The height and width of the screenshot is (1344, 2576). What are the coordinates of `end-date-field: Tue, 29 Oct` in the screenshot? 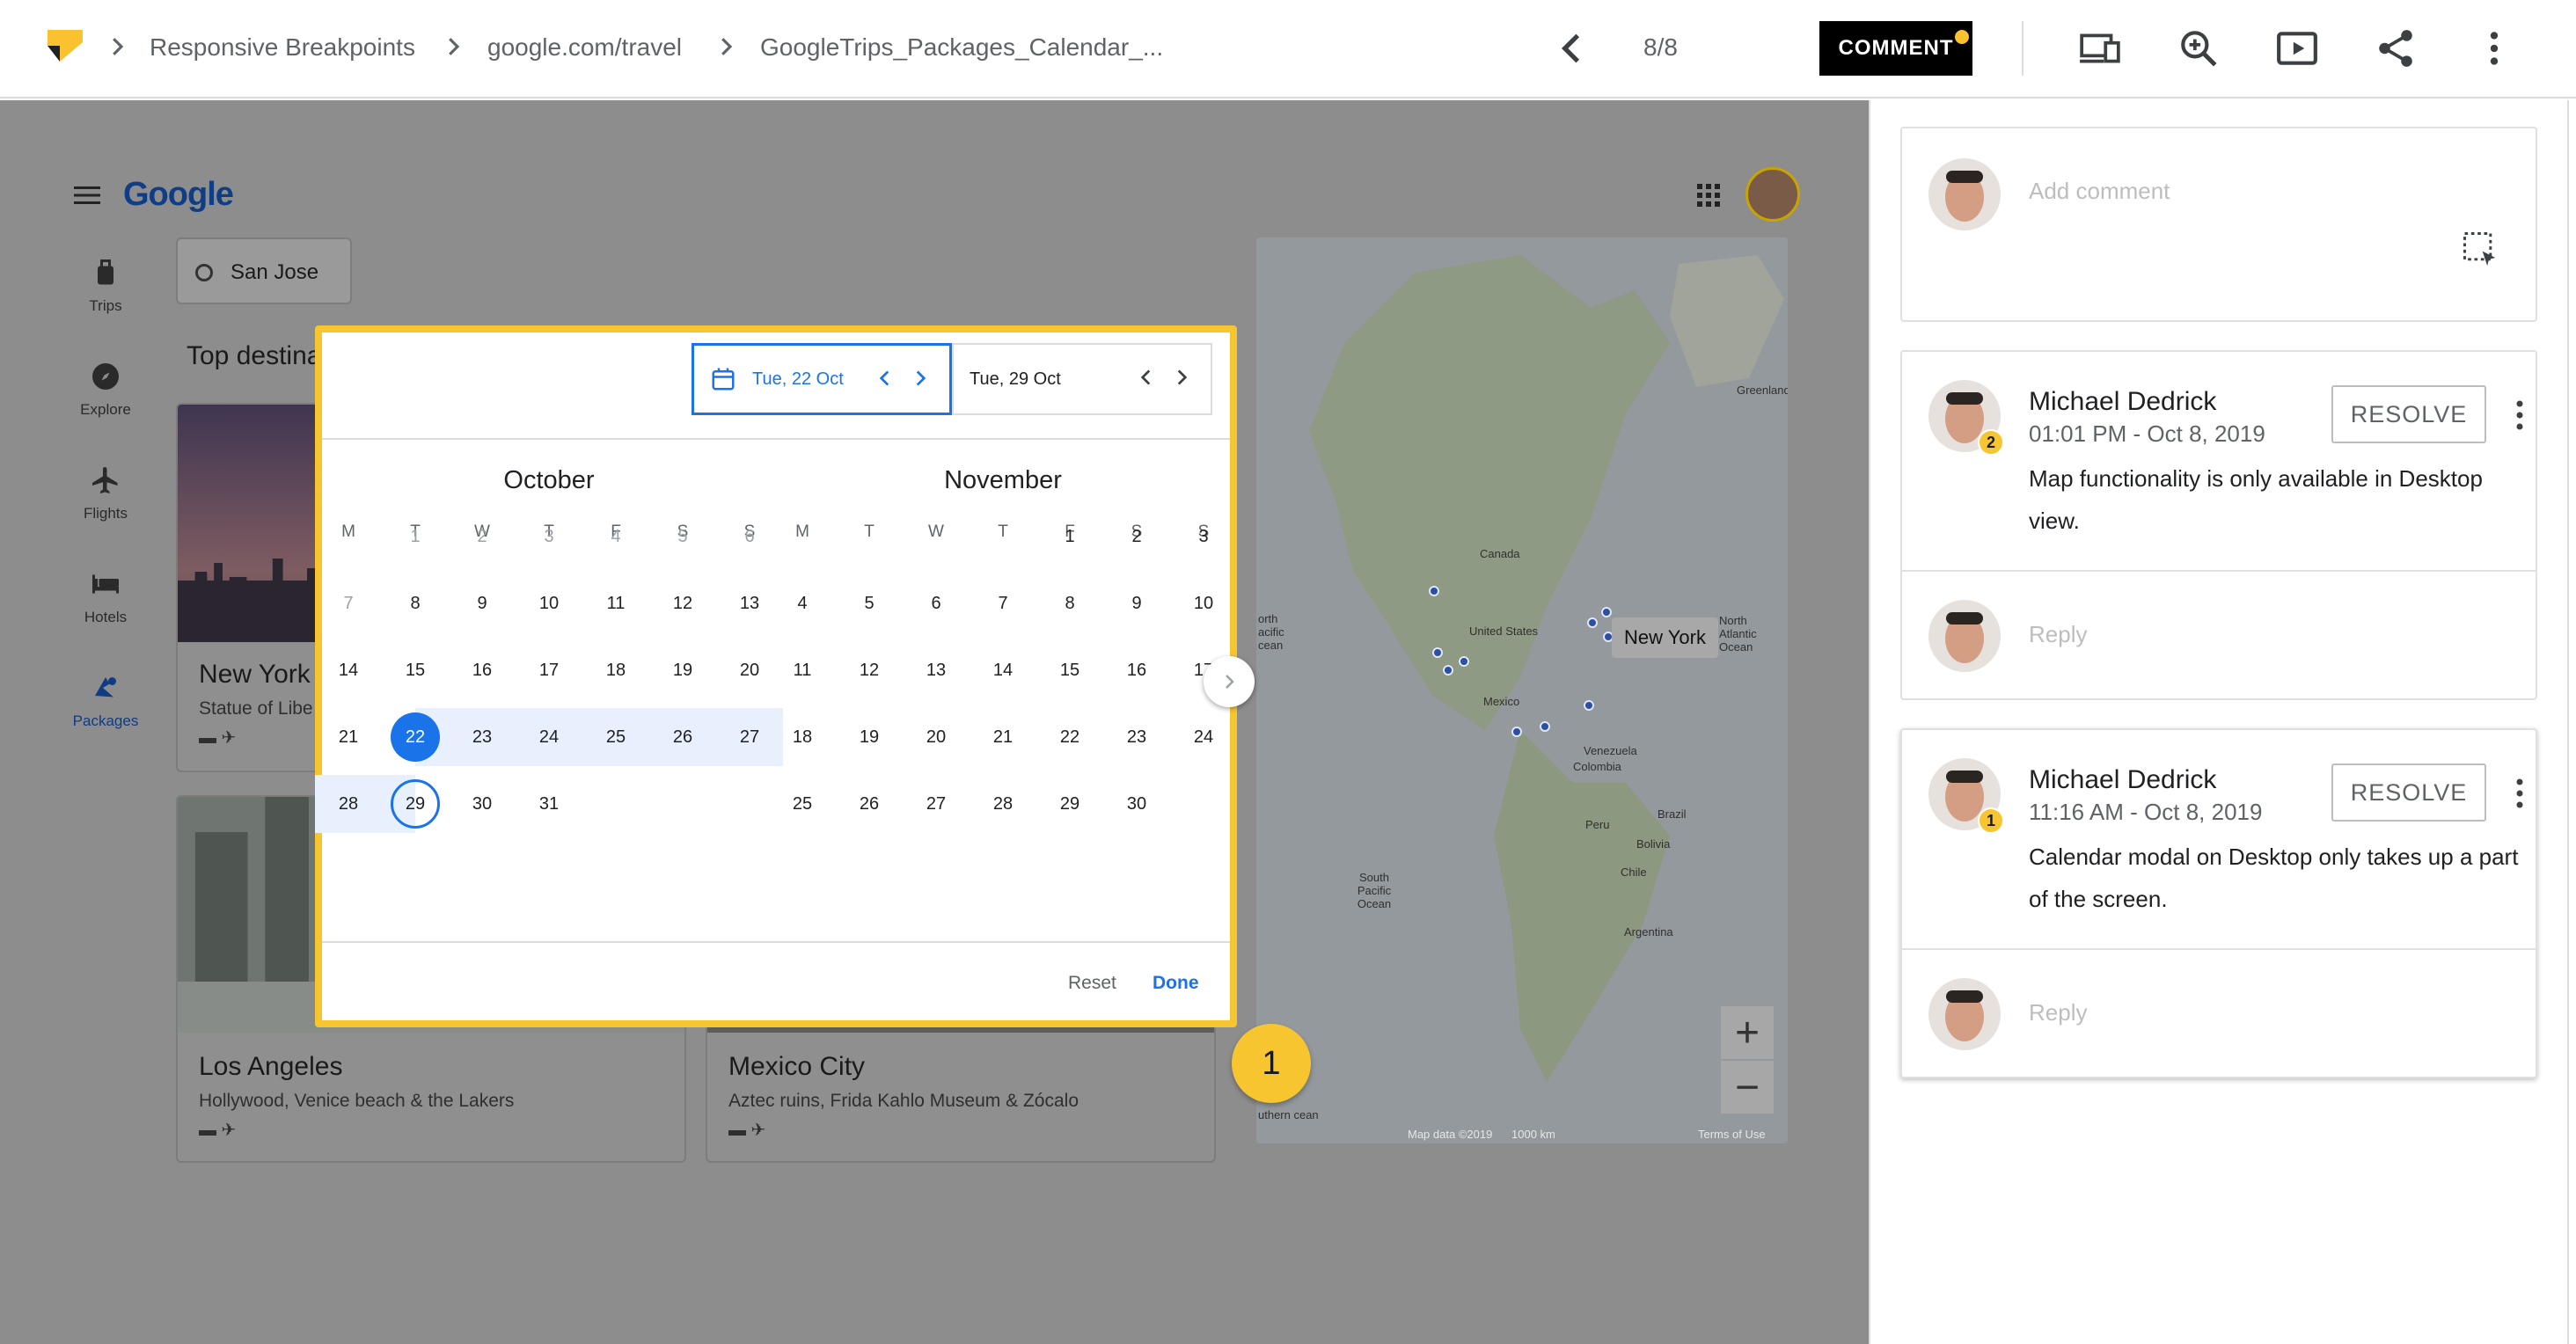 It's located at (1082, 379).